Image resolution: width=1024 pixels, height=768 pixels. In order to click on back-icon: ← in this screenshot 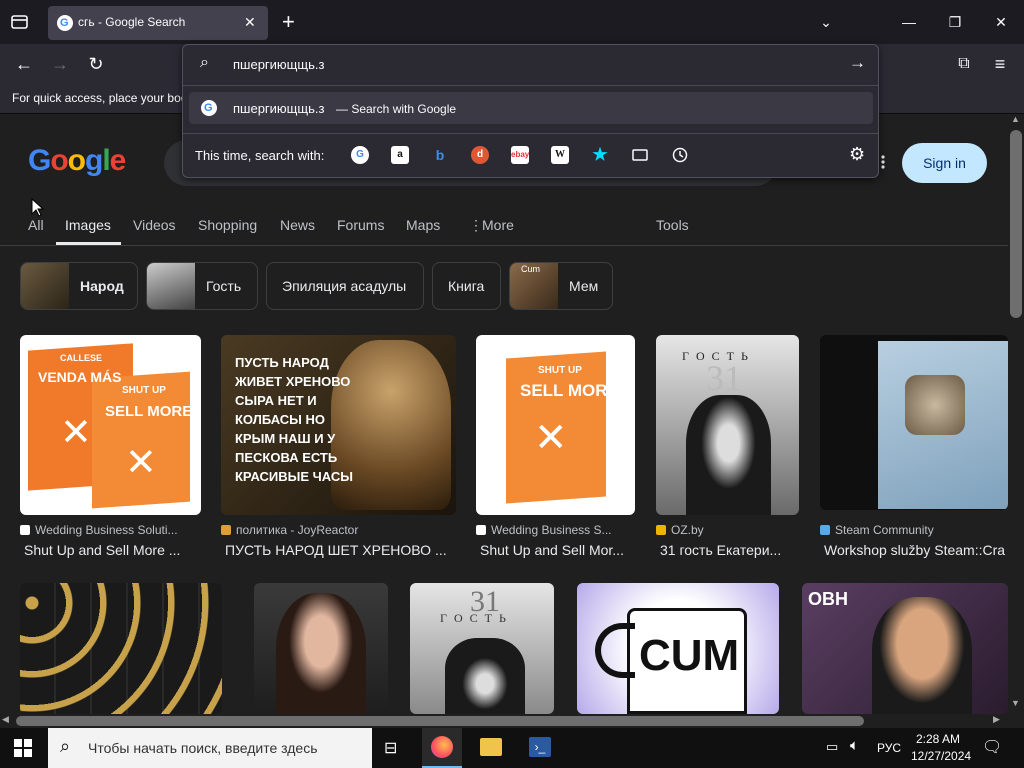, I will do `click(24, 64)`.